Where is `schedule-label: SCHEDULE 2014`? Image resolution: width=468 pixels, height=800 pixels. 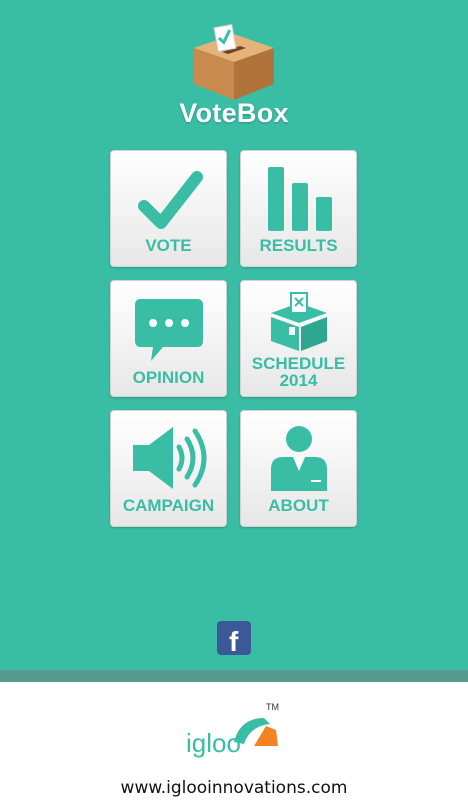 schedule-label: SCHEDULE 2014 is located at coordinates (298, 372).